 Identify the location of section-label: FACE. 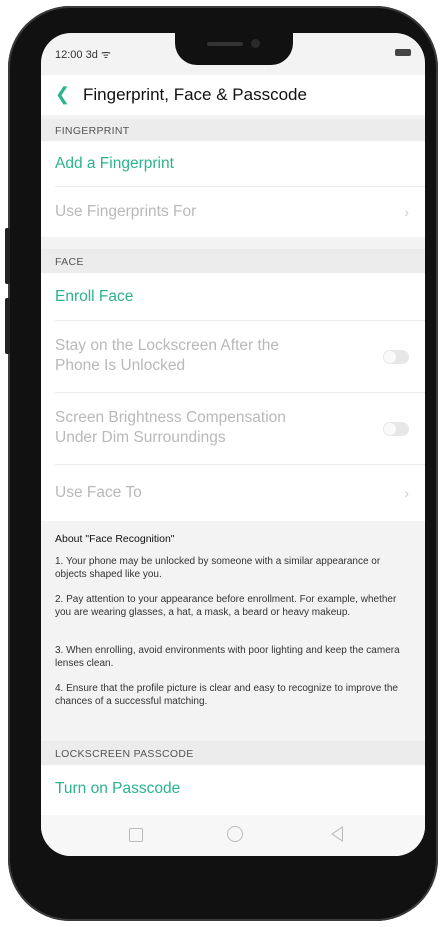
(69, 262).